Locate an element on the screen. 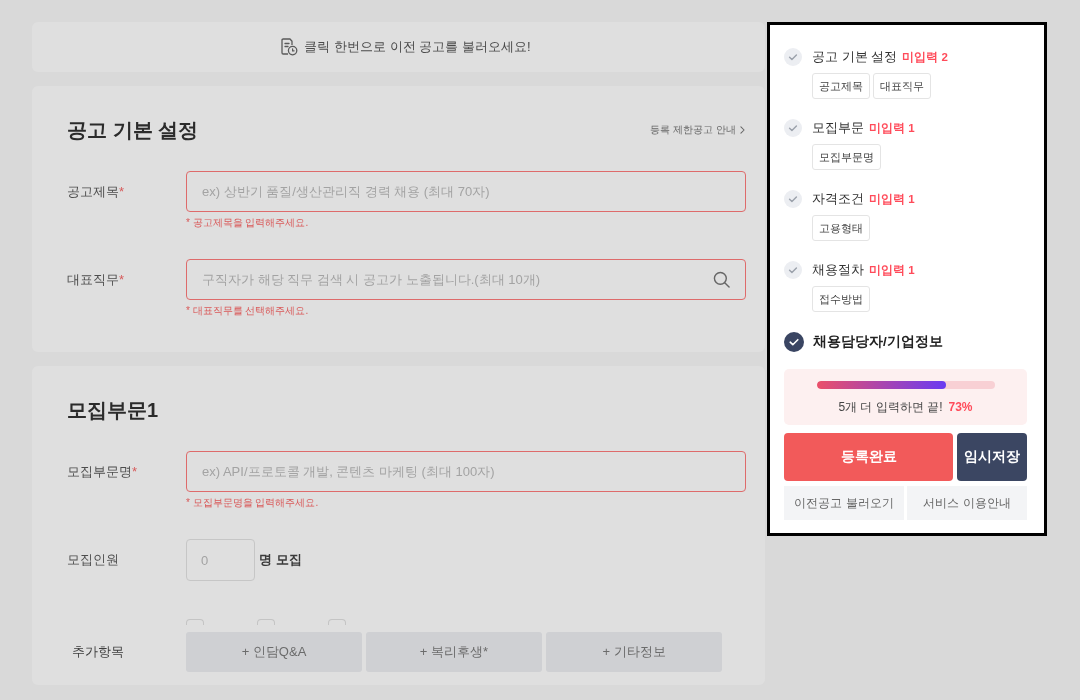 This screenshot has height=700, width=1080. field-chip: 접수방법 is located at coordinates (841, 299).